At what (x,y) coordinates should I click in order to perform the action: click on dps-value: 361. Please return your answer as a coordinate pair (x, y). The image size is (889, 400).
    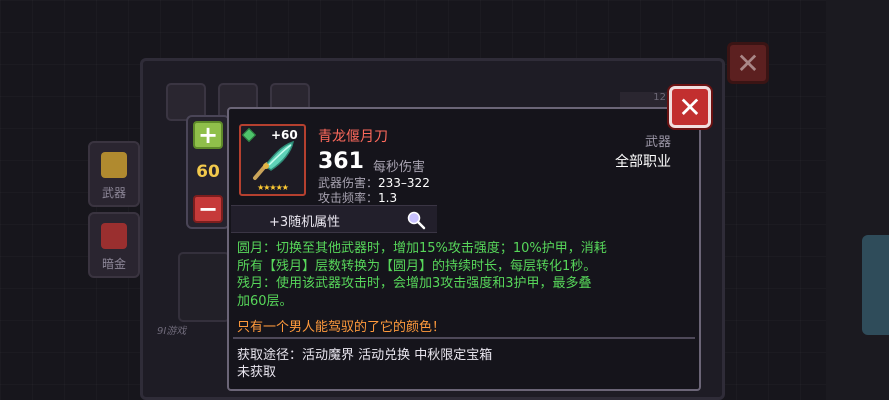
    Looking at the image, I should click on (341, 161).